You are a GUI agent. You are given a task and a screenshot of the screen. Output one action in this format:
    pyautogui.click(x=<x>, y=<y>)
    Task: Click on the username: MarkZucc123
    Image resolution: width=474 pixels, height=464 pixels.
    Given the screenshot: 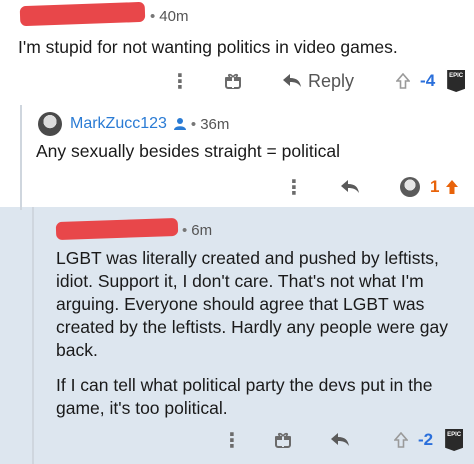 What is the action you would take?
    pyautogui.click(x=118, y=124)
    